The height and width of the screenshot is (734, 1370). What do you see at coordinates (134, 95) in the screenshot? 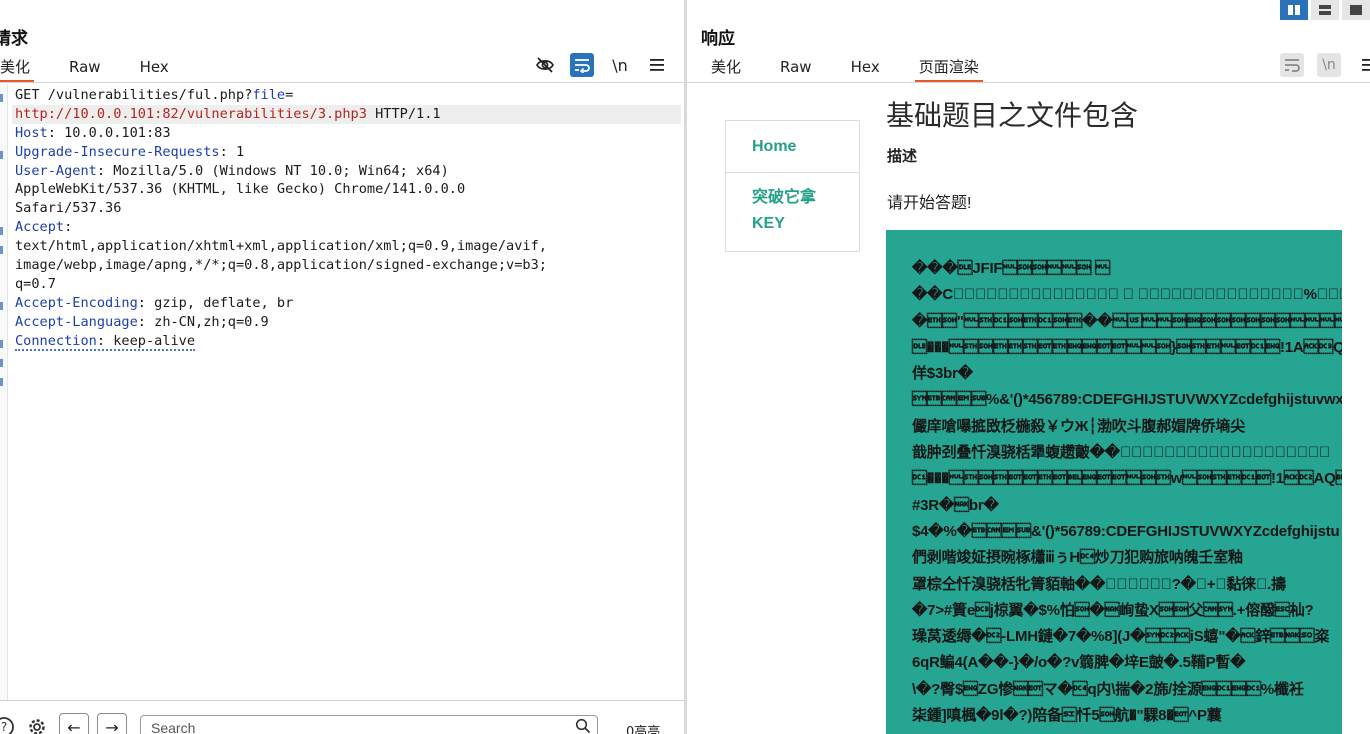
I see `header-value: GET /vulnerabilities/ful.php?` at bounding box center [134, 95].